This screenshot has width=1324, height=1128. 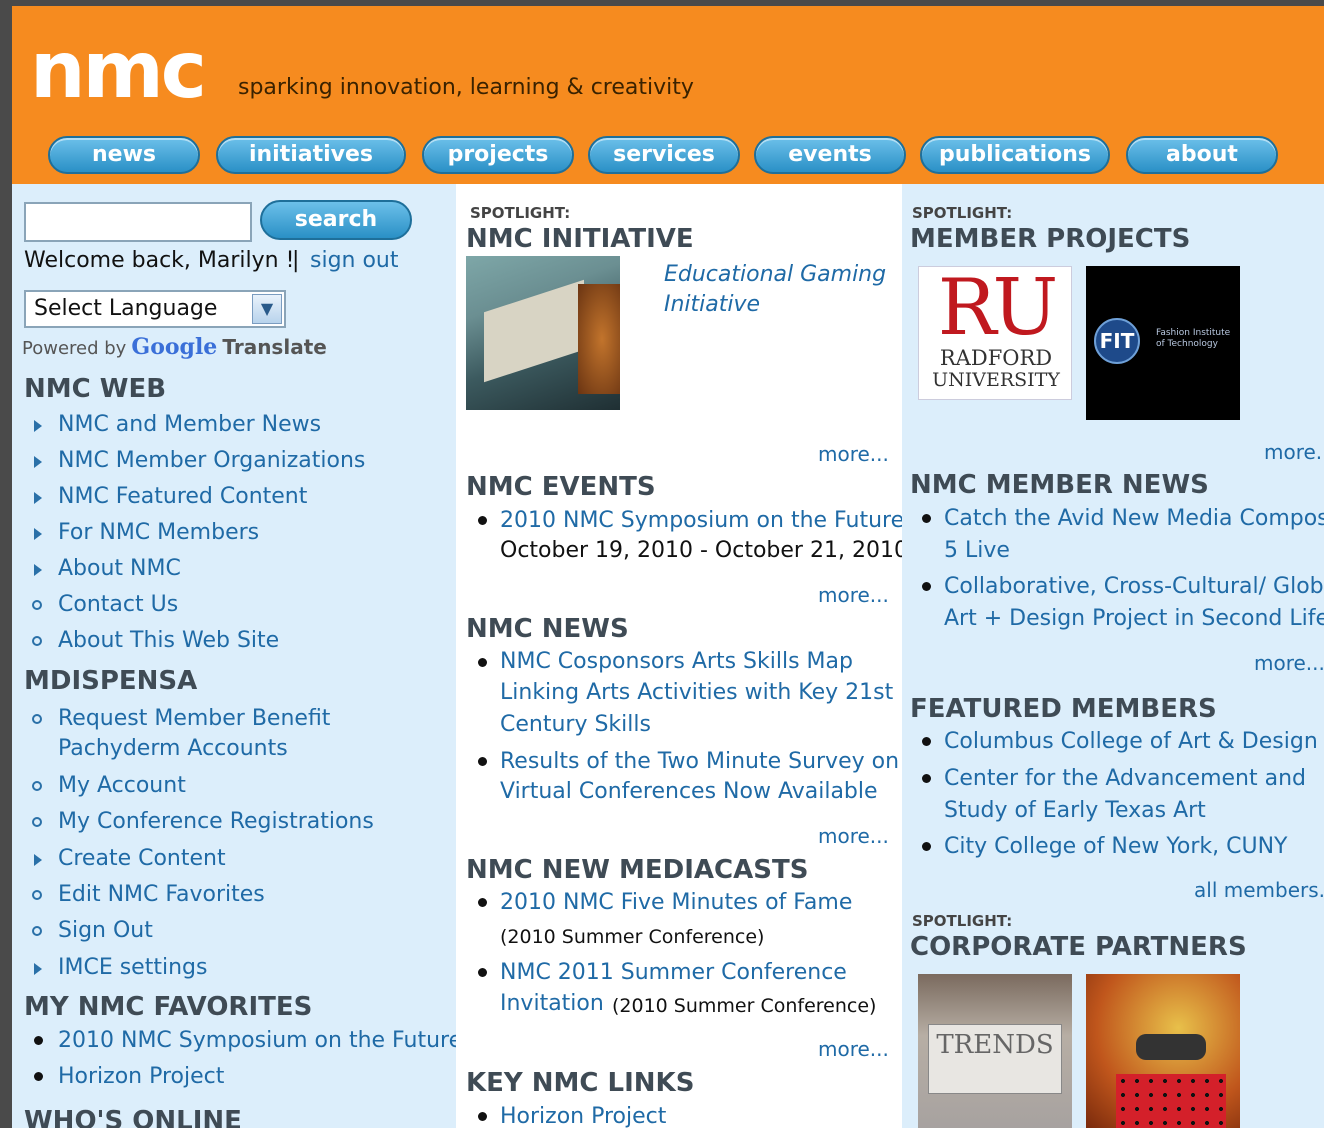 I want to click on initiative-image, so click(x=543, y=333).